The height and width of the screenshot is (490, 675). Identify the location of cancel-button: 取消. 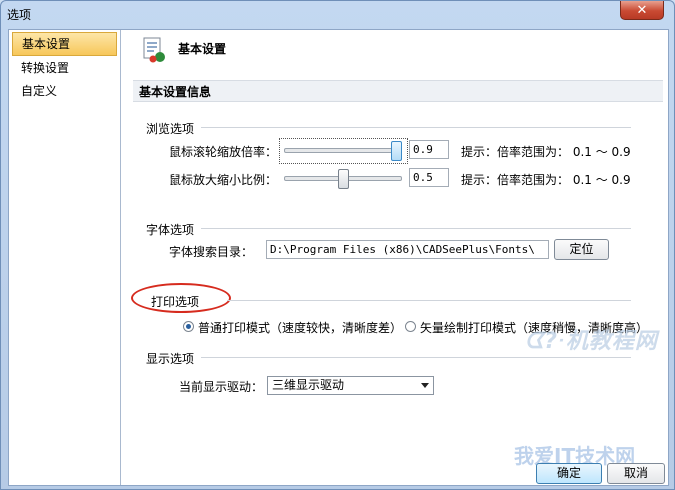
(636, 473).